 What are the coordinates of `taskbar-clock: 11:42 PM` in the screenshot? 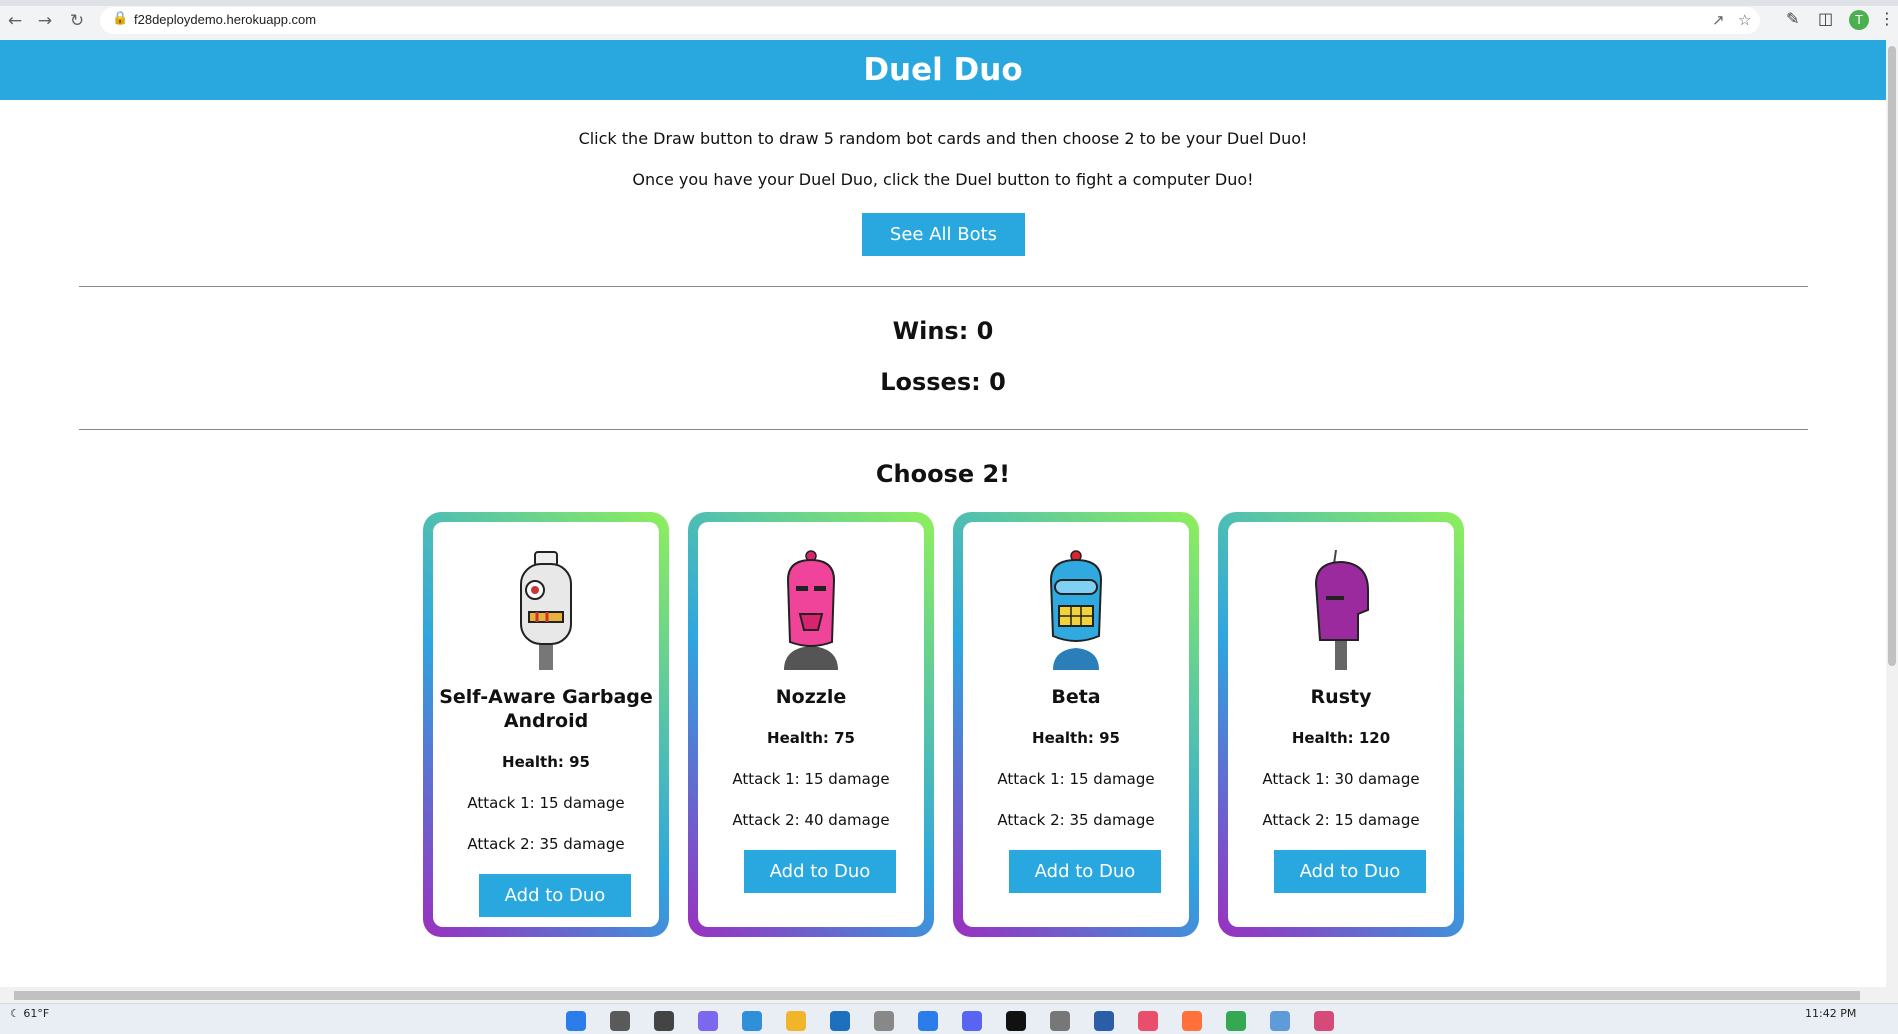 It's located at (1830, 1013).